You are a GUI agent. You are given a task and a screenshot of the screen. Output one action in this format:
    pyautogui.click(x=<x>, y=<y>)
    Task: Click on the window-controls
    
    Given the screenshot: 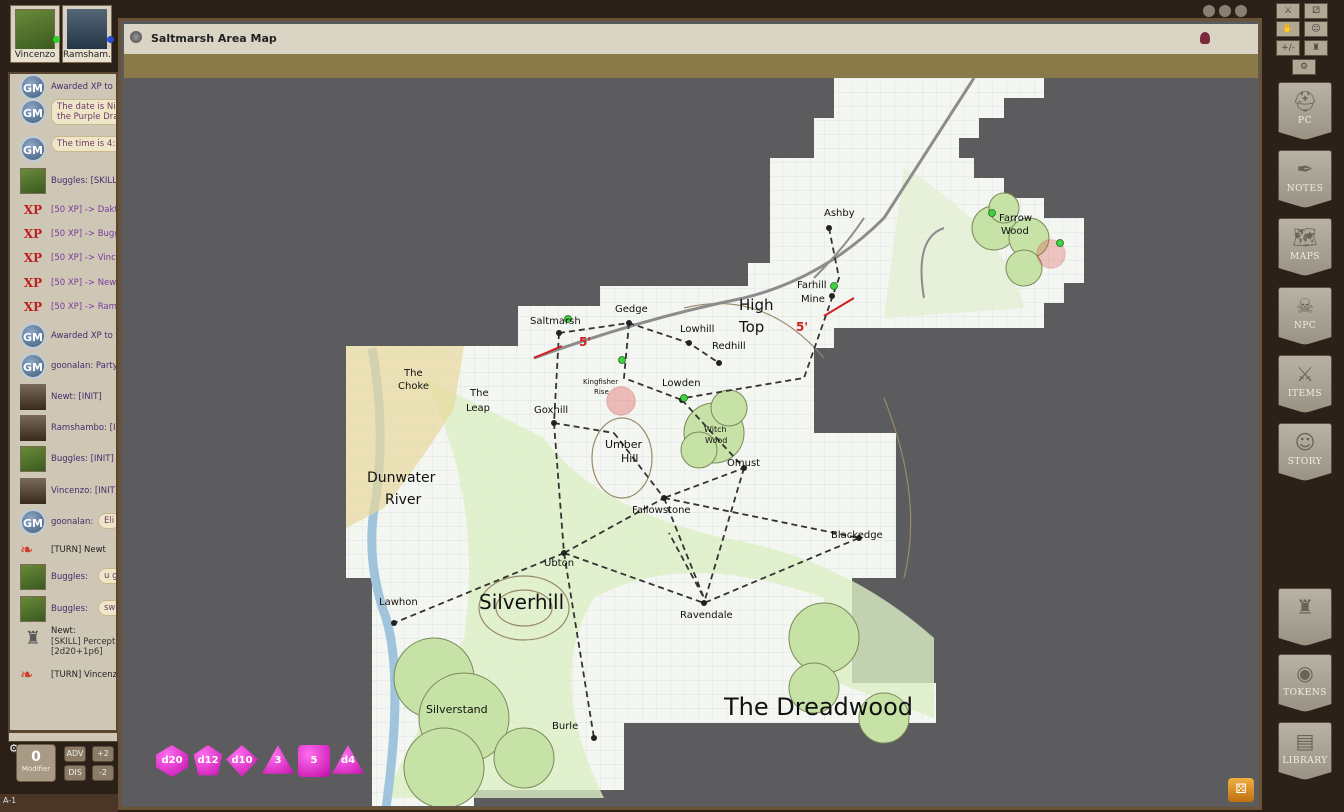 What is the action you would take?
    pyautogui.click(x=1228, y=12)
    